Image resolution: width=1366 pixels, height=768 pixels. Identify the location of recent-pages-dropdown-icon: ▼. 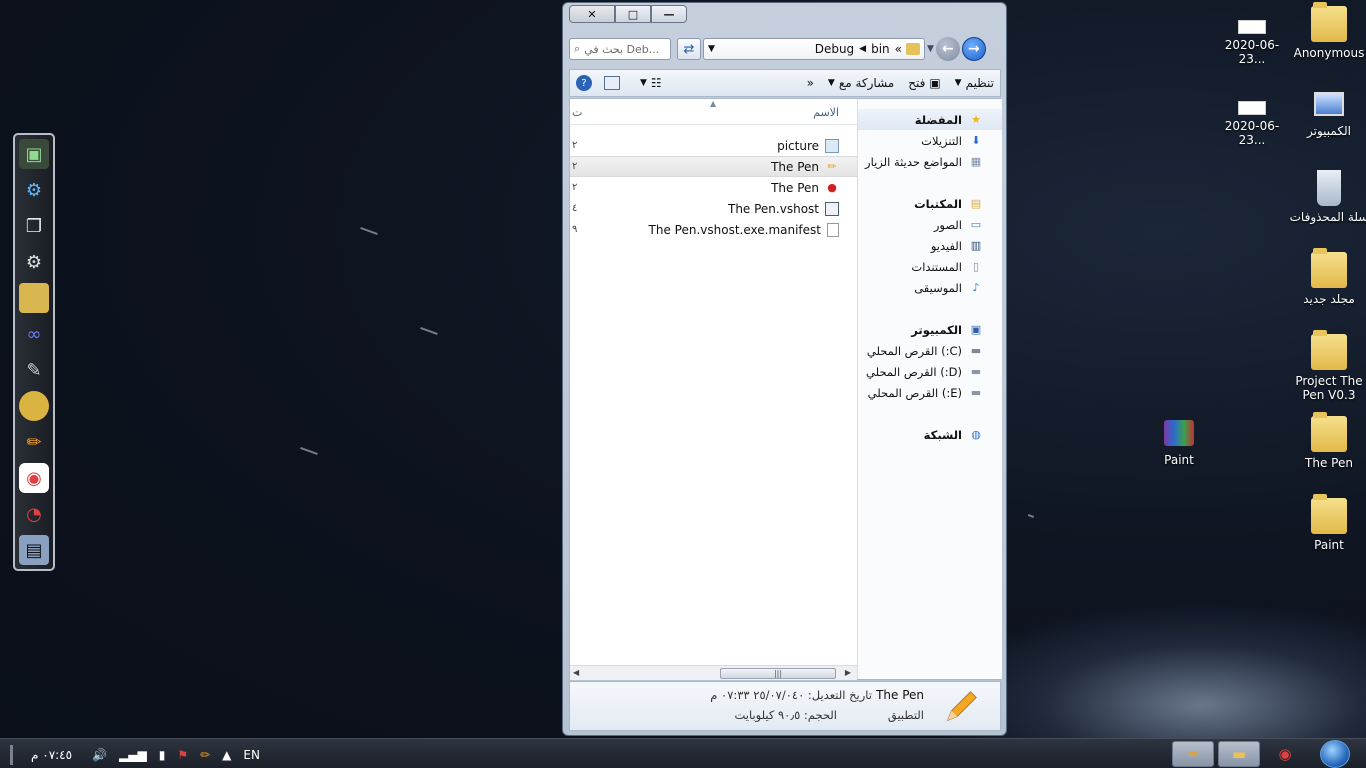
(930, 49).